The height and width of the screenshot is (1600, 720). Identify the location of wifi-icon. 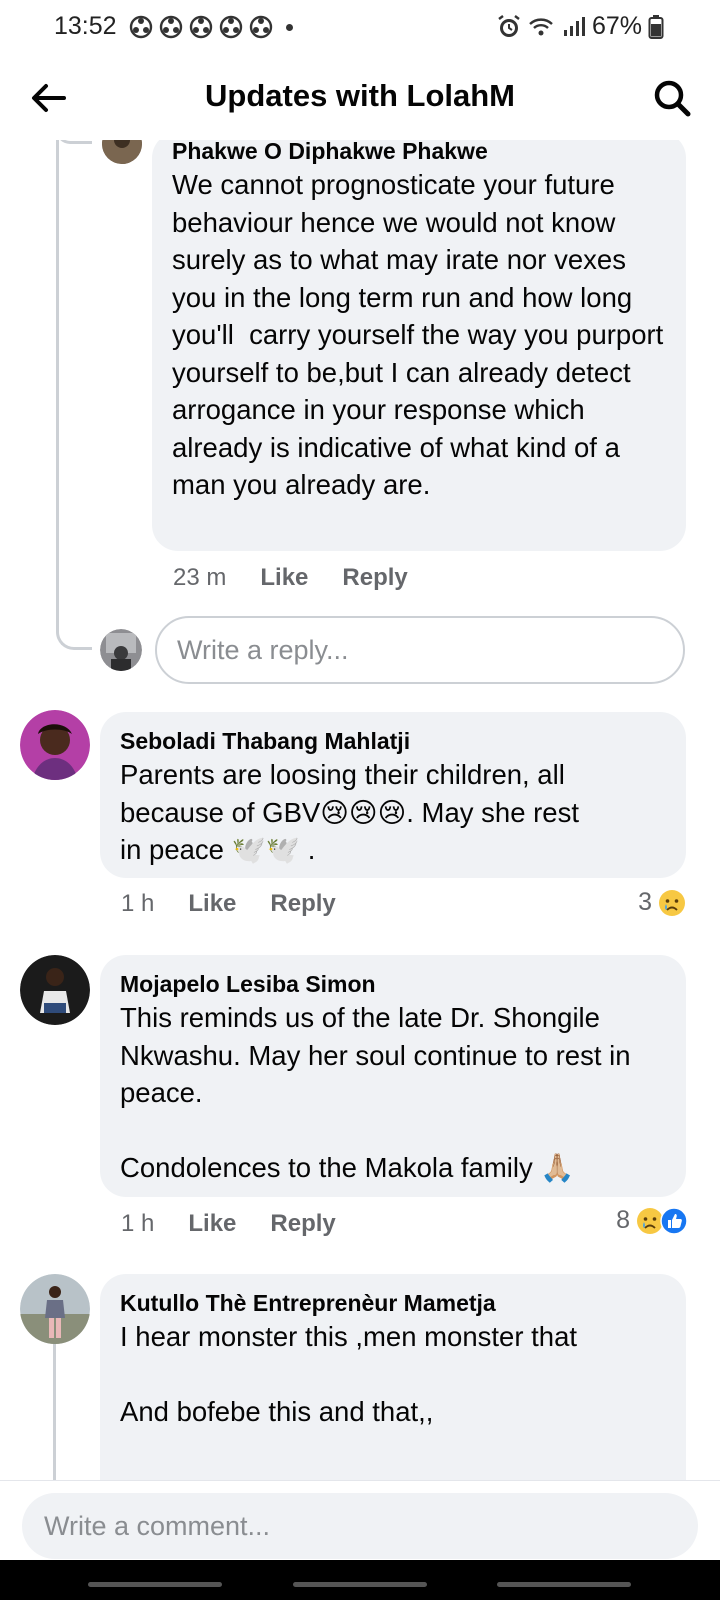
(541, 26).